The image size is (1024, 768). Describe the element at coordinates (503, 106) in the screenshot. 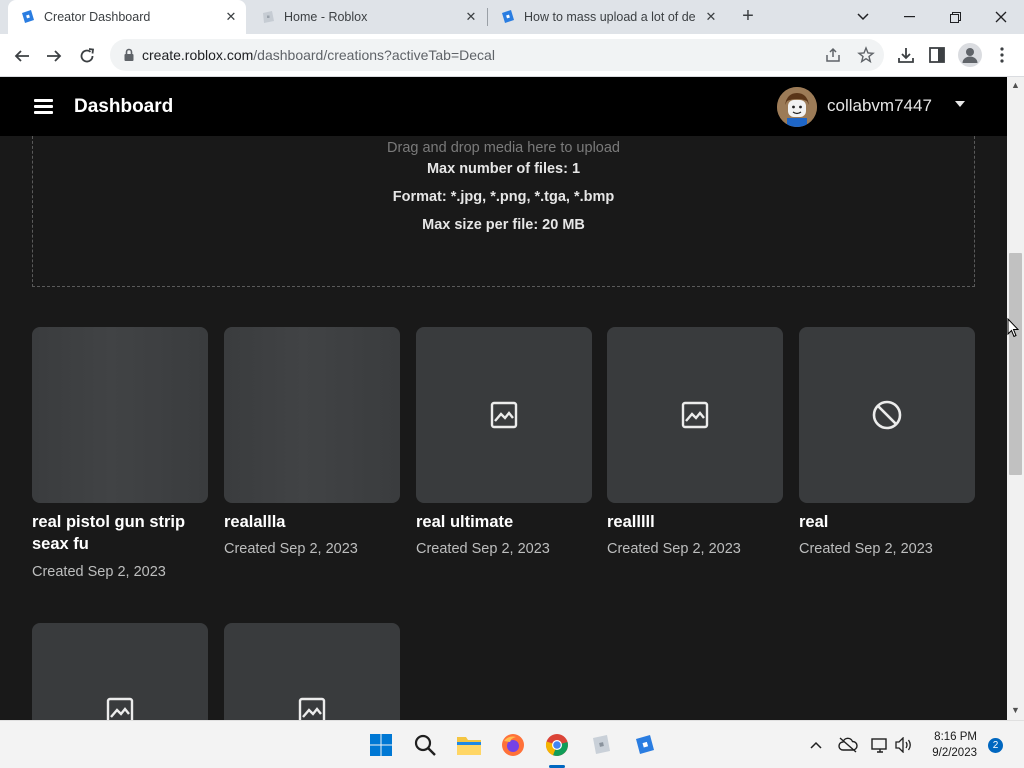

I see `dashboard-header: Dashboard collabvm7447` at that location.